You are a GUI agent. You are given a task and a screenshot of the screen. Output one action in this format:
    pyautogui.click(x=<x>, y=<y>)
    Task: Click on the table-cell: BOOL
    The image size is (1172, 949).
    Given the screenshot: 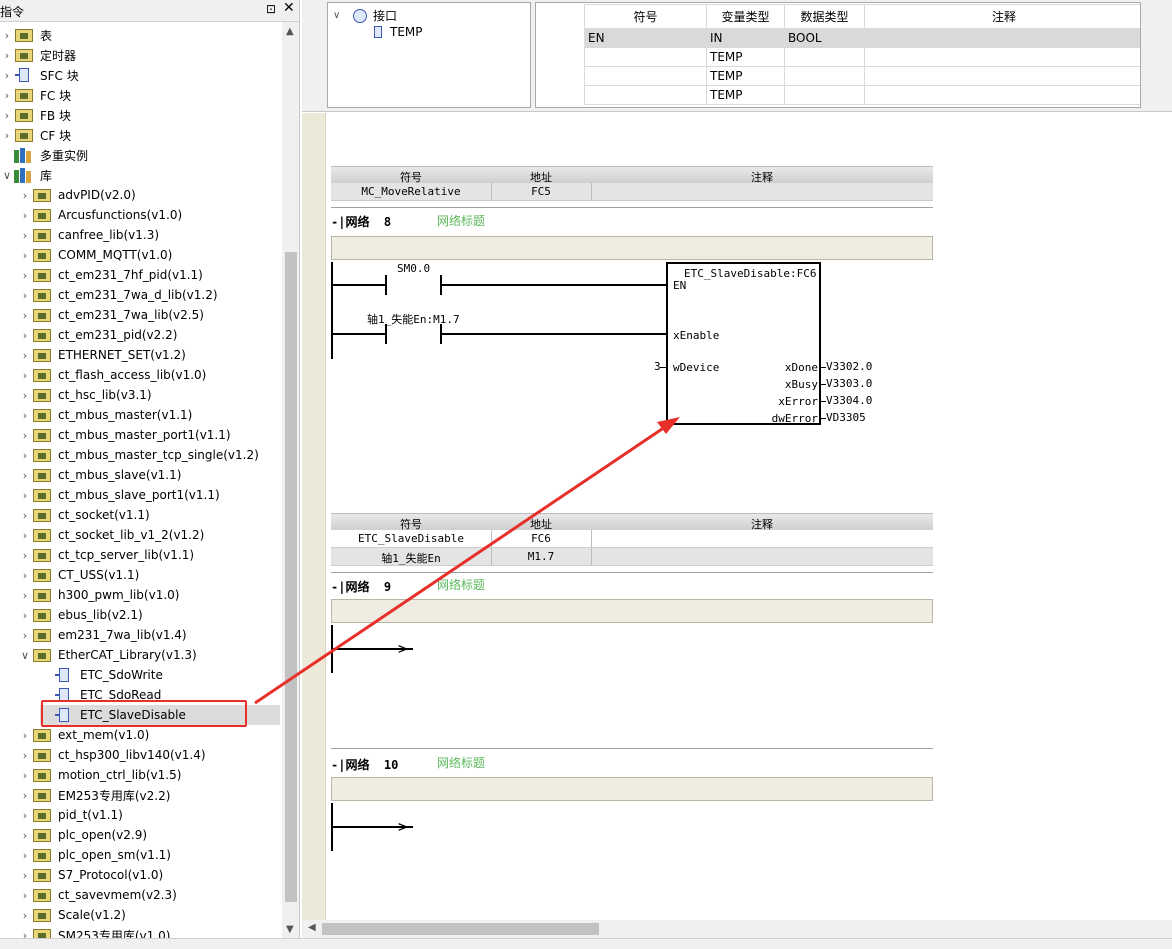 What is the action you would take?
    pyautogui.click(x=824, y=38)
    